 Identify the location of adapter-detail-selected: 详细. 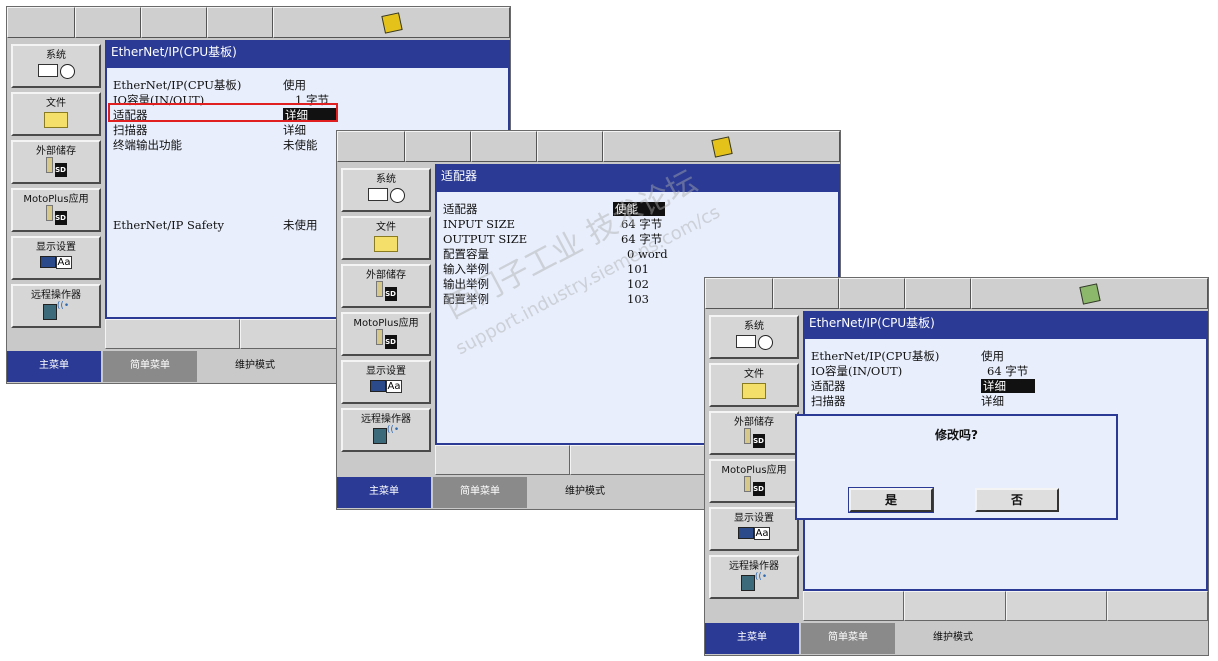
(1008, 386).